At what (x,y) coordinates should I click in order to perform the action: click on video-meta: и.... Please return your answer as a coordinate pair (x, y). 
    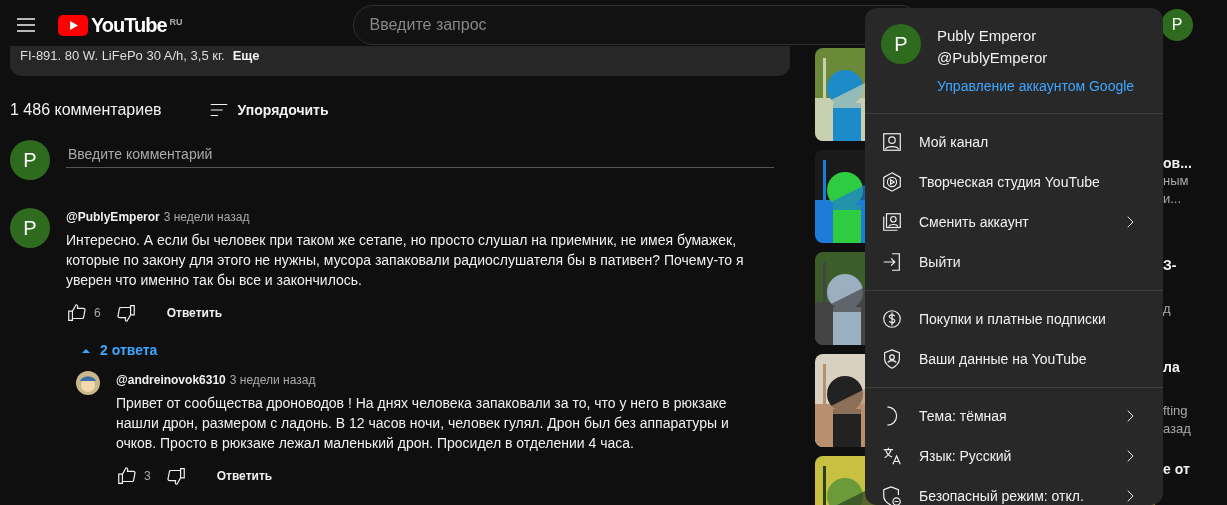
    Looking at the image, I should click on (1173, 199).